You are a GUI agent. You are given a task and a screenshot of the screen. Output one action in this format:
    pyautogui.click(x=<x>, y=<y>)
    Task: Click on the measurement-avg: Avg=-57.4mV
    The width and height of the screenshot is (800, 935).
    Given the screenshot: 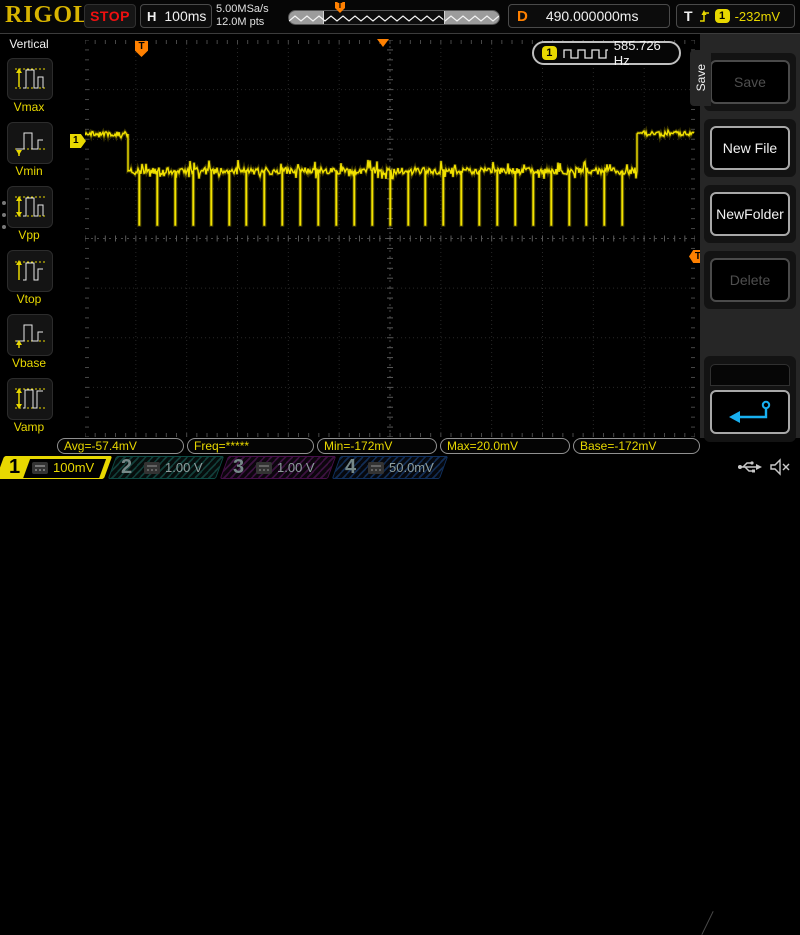 What is the action you would take?
    pyautogui.click(x=120, y=446)
    